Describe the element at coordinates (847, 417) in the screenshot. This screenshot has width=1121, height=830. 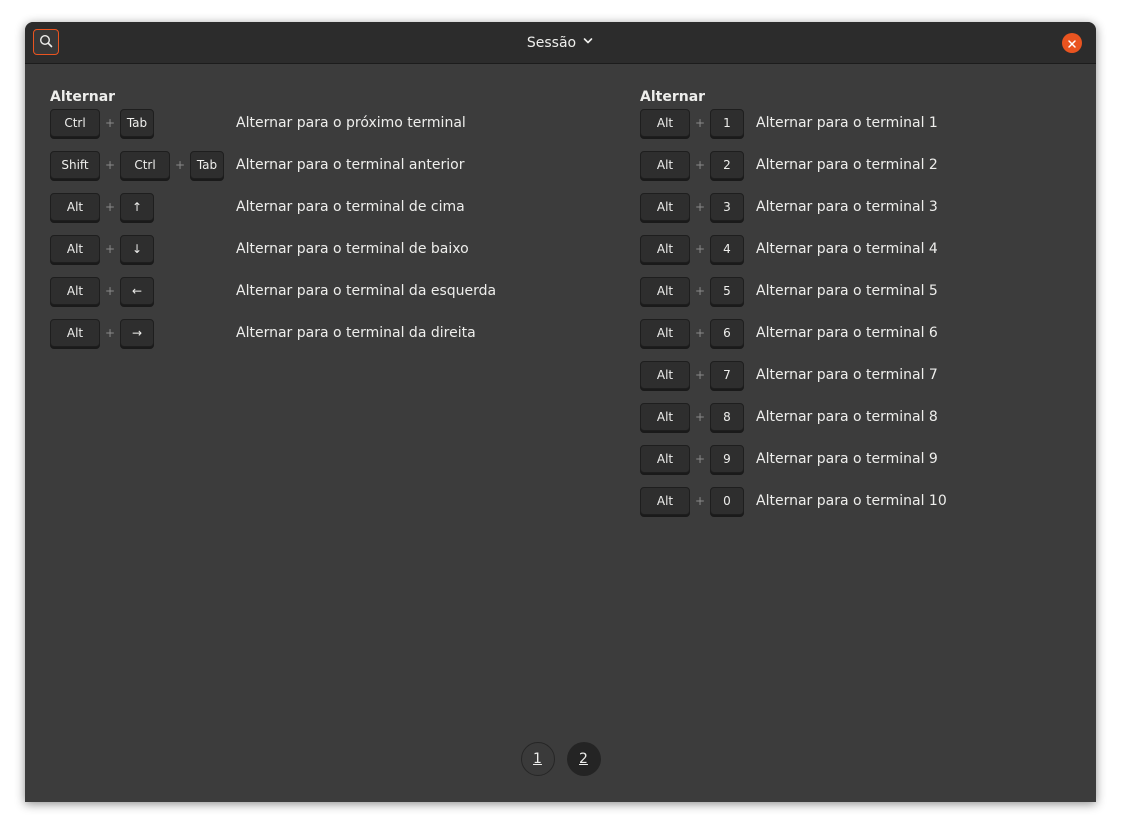
I see `shortcut-description: Alternar para o terminal 8` at that location.